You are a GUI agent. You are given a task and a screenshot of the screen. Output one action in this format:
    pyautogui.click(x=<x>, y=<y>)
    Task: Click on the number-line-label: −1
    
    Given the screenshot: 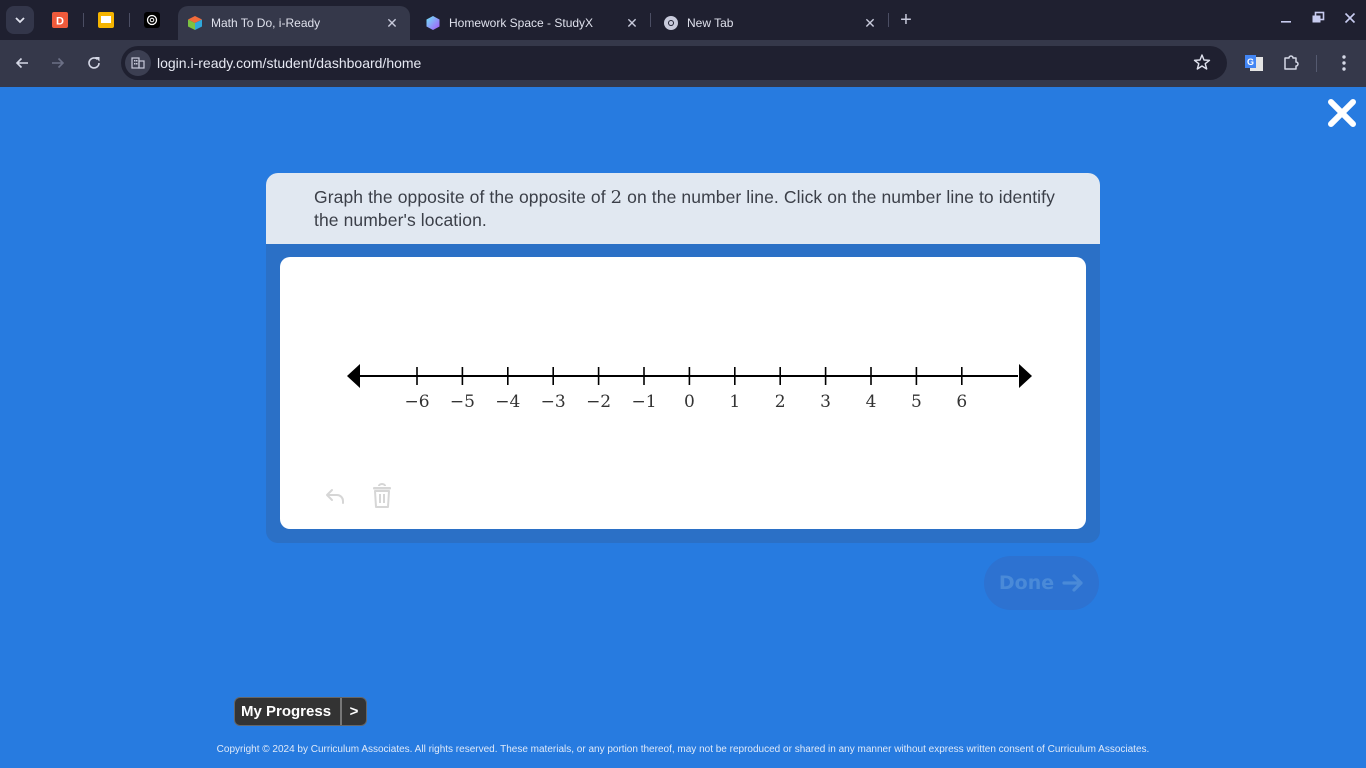 What is the action you would take?
    pyautogui.click(x=643, y=402)
    